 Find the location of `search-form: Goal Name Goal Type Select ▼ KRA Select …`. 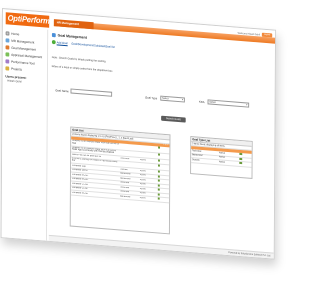

search-form: Goal Name Goal Type Select ▼ KRA Select … is located at coordinates (163, 99).